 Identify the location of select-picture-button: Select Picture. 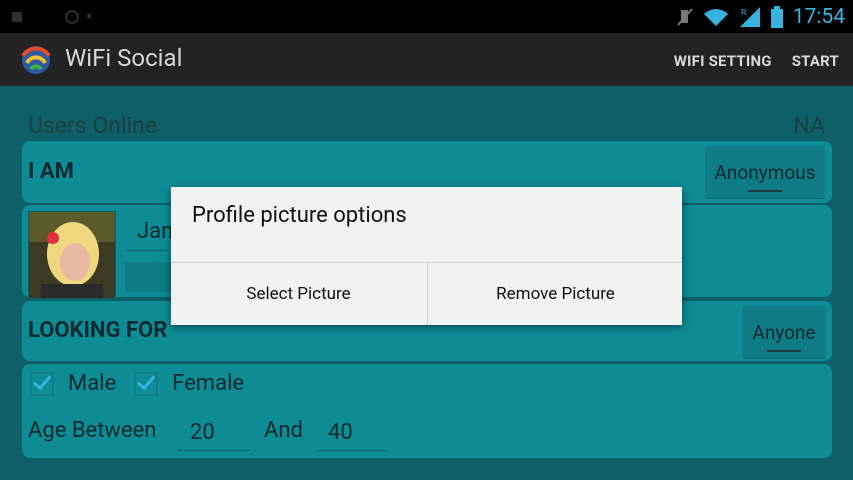
(298, 294).